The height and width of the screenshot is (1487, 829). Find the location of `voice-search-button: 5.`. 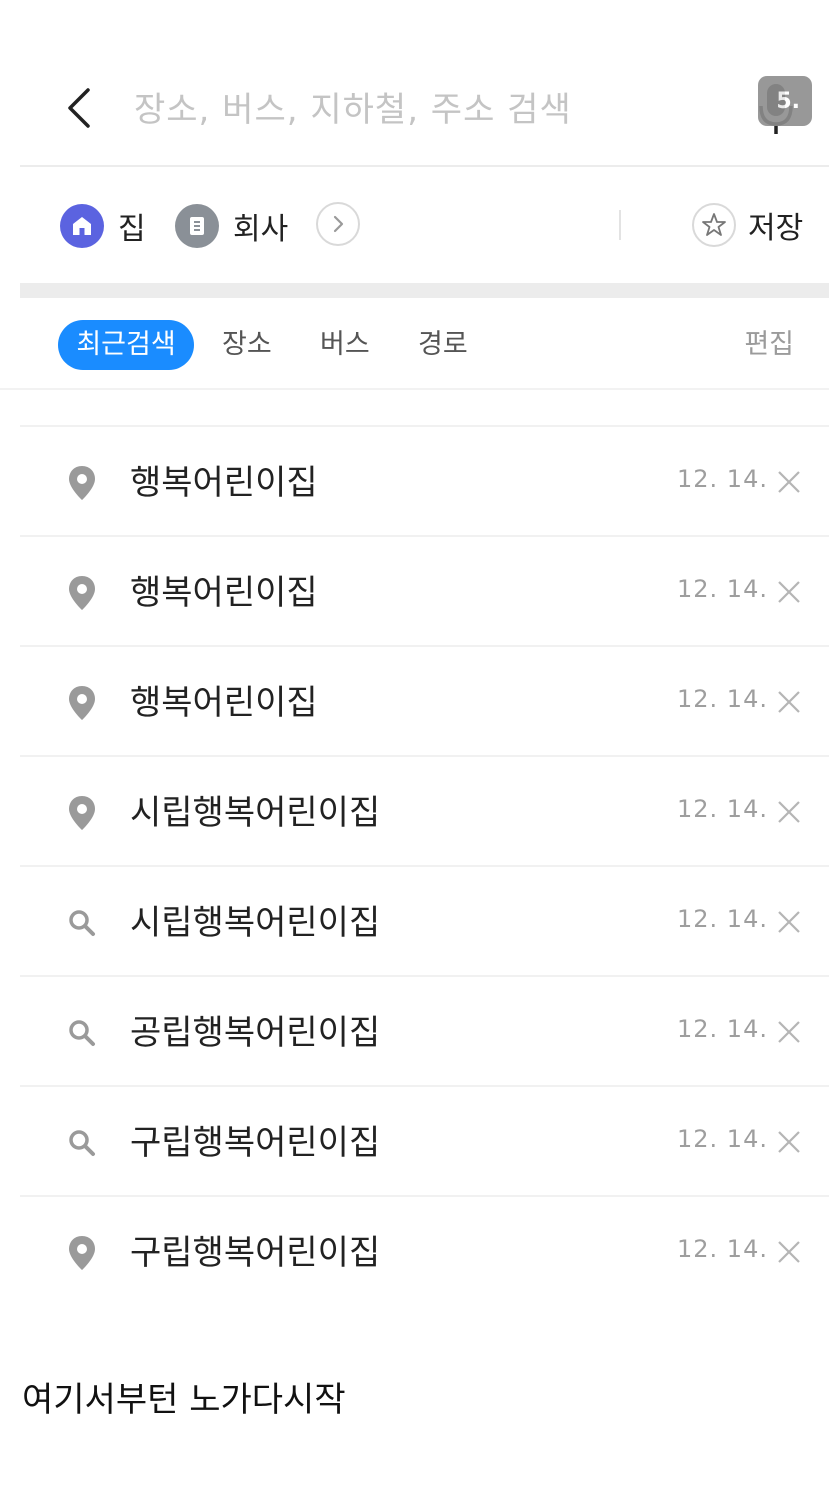

voice-search-button: 5. is located at coordinates (784, 107).